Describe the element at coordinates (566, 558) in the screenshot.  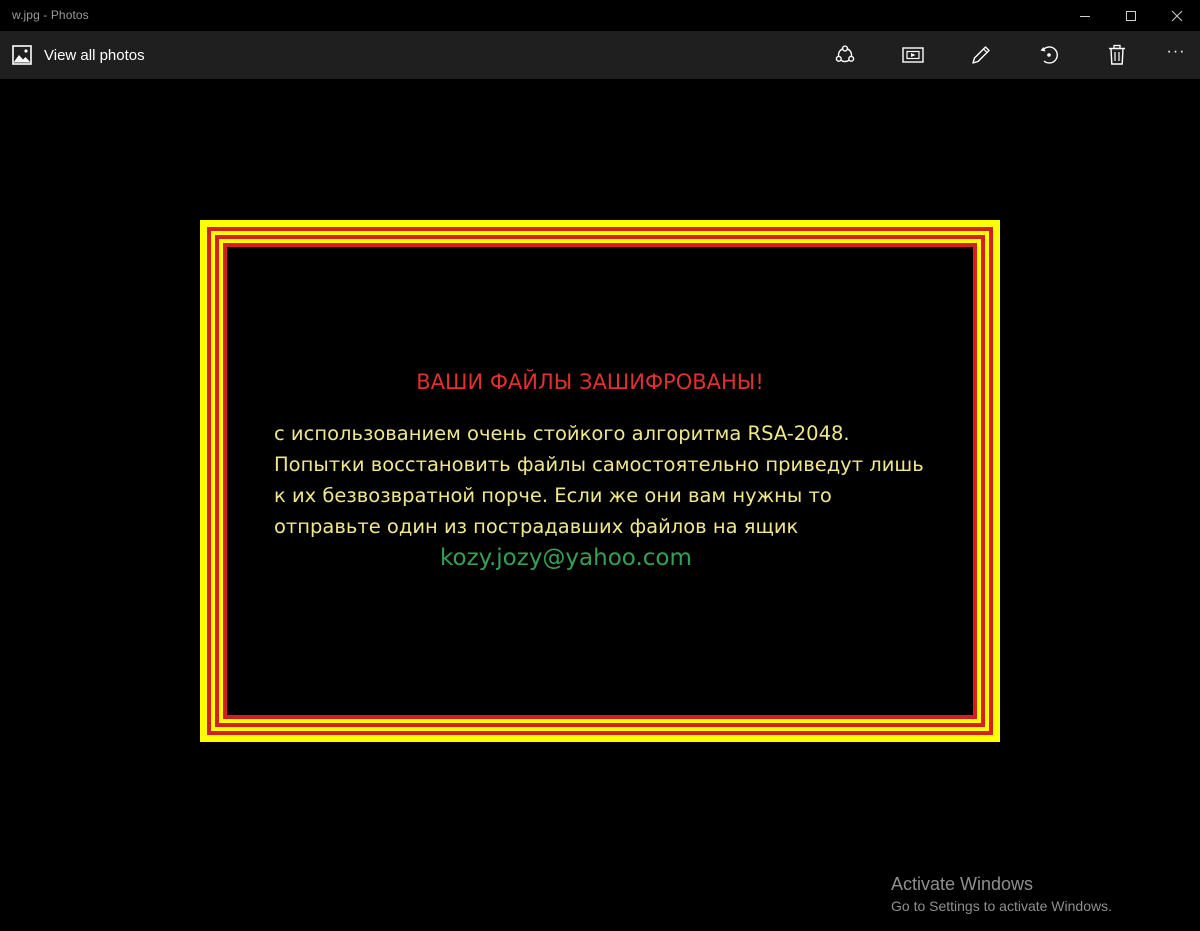
I see `ransom-email: kozy.jozy@yahoo.com` at that location.